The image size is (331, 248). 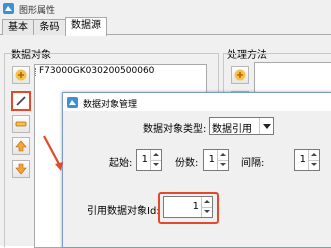 What do you see at coordinates (121, 163) in the screenshot?
I see `start-label: 起始:` at bounding box center [121, 163].